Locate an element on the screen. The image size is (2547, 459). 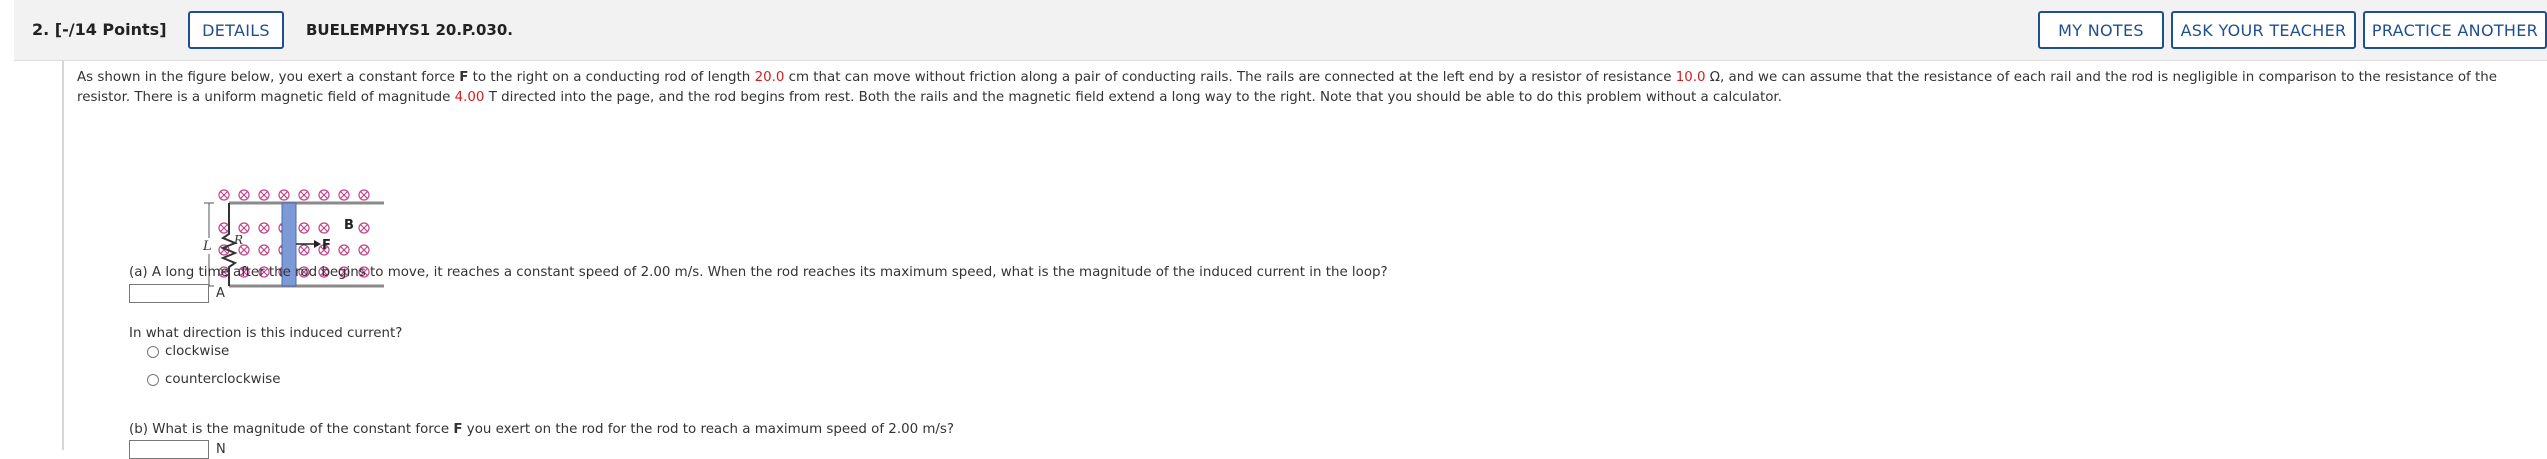
option-counterclockwise-label: counterclockwise is located at coordinates (223, 379).